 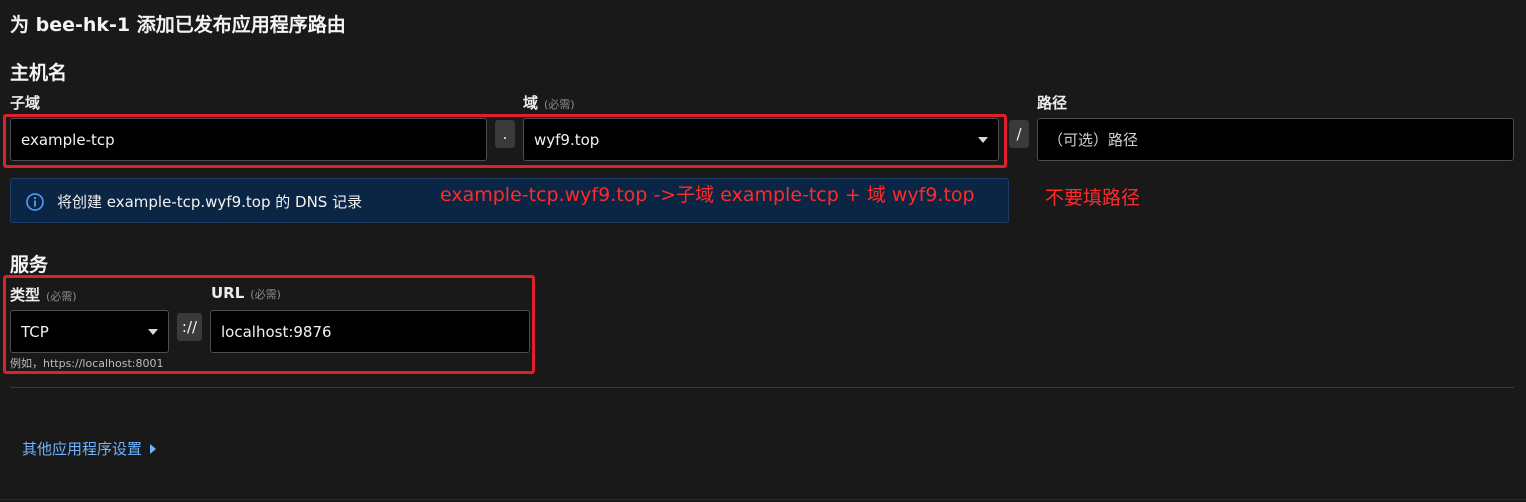 I want to click on section-divider, so click(x=762, y=387).